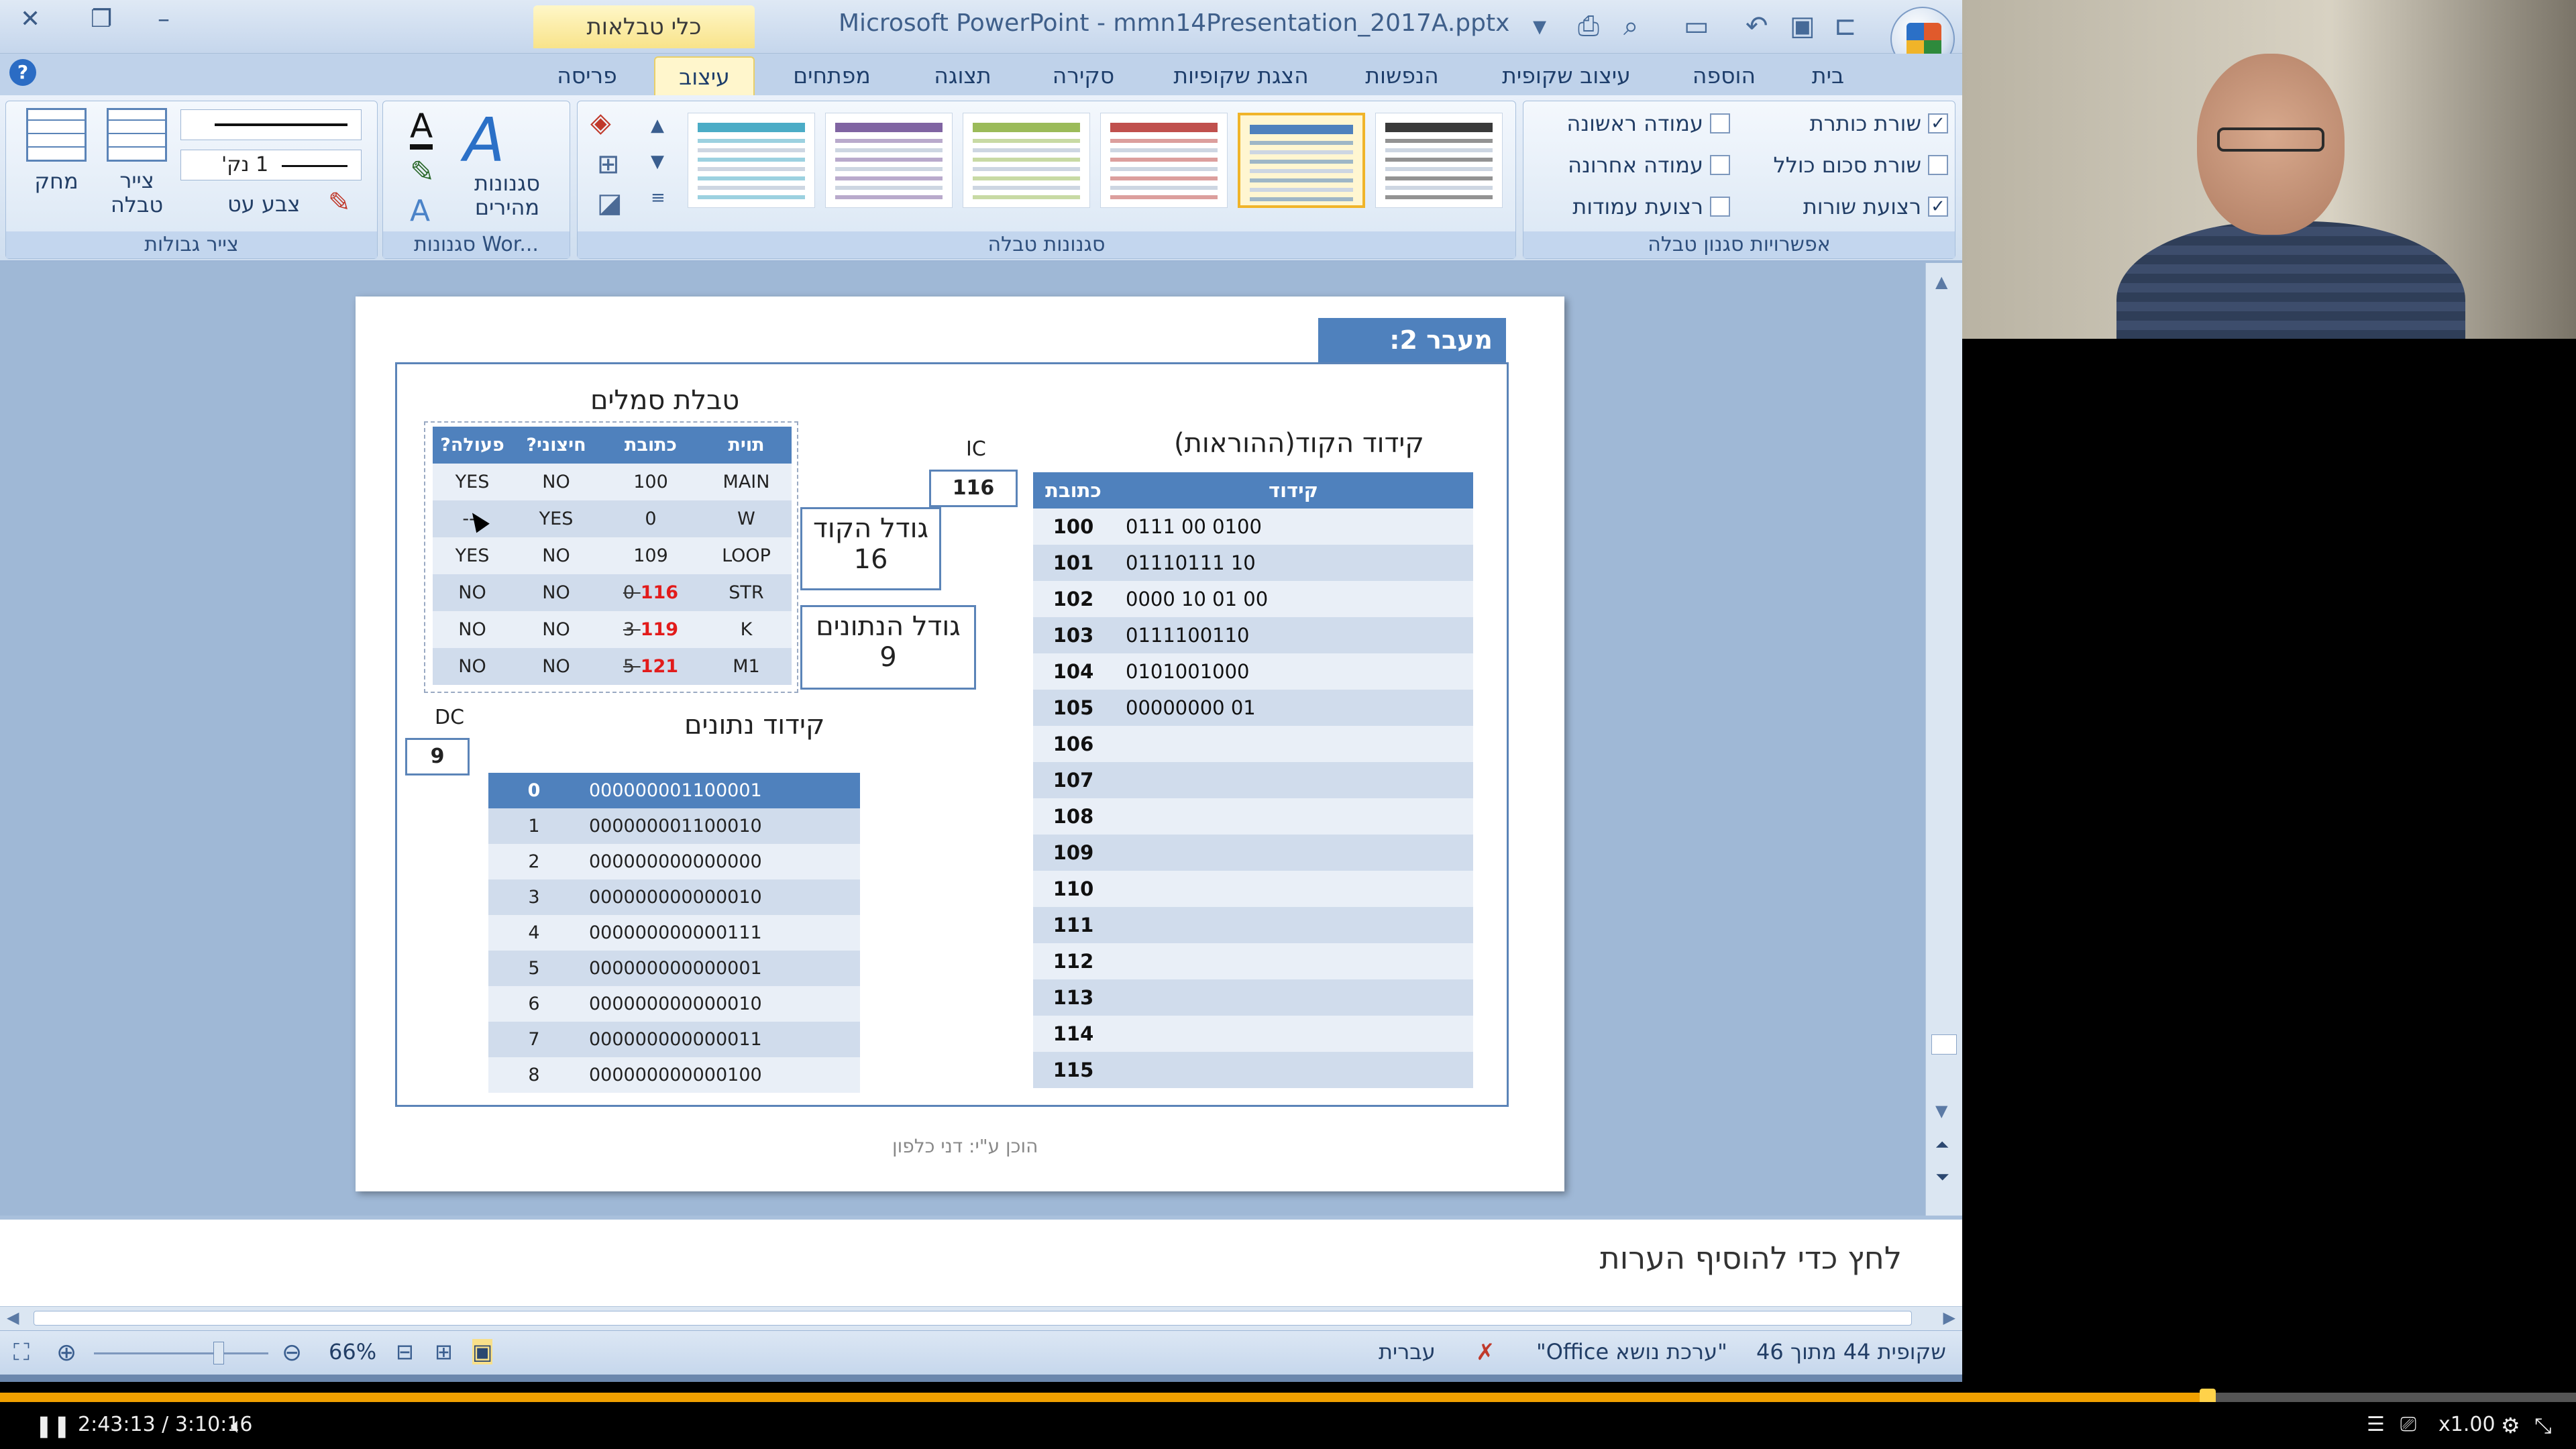  I want to click on borders-icon: ⊞, so click(608, 164).